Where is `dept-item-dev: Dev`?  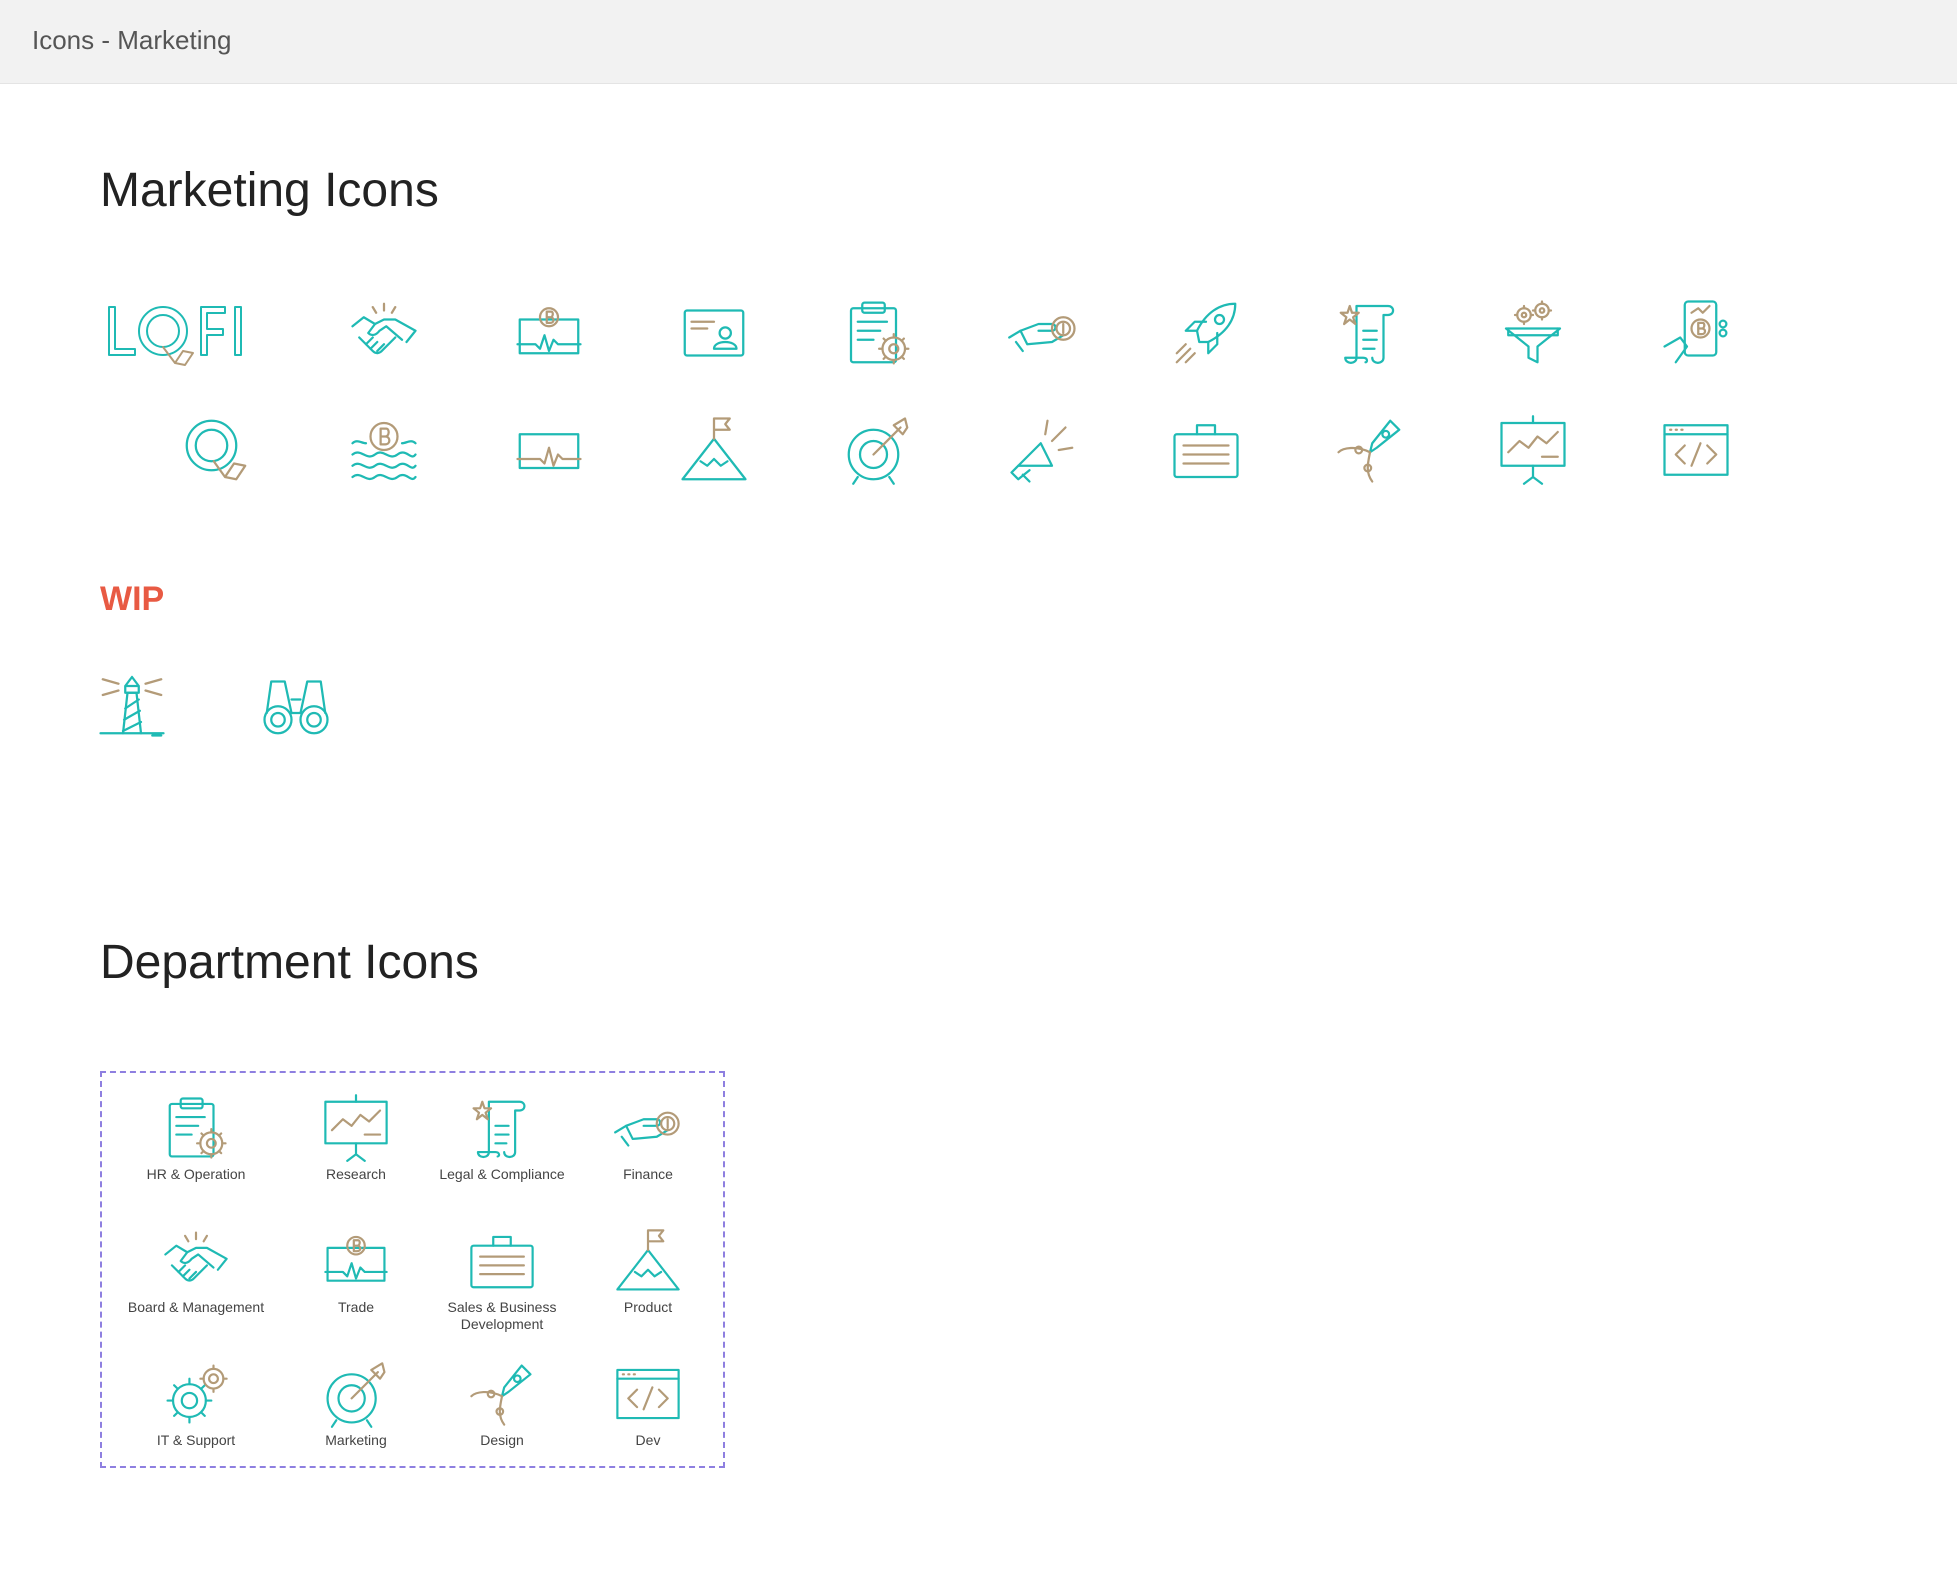
dept-item-dev: Dev is located at coordinates (648, 1404).